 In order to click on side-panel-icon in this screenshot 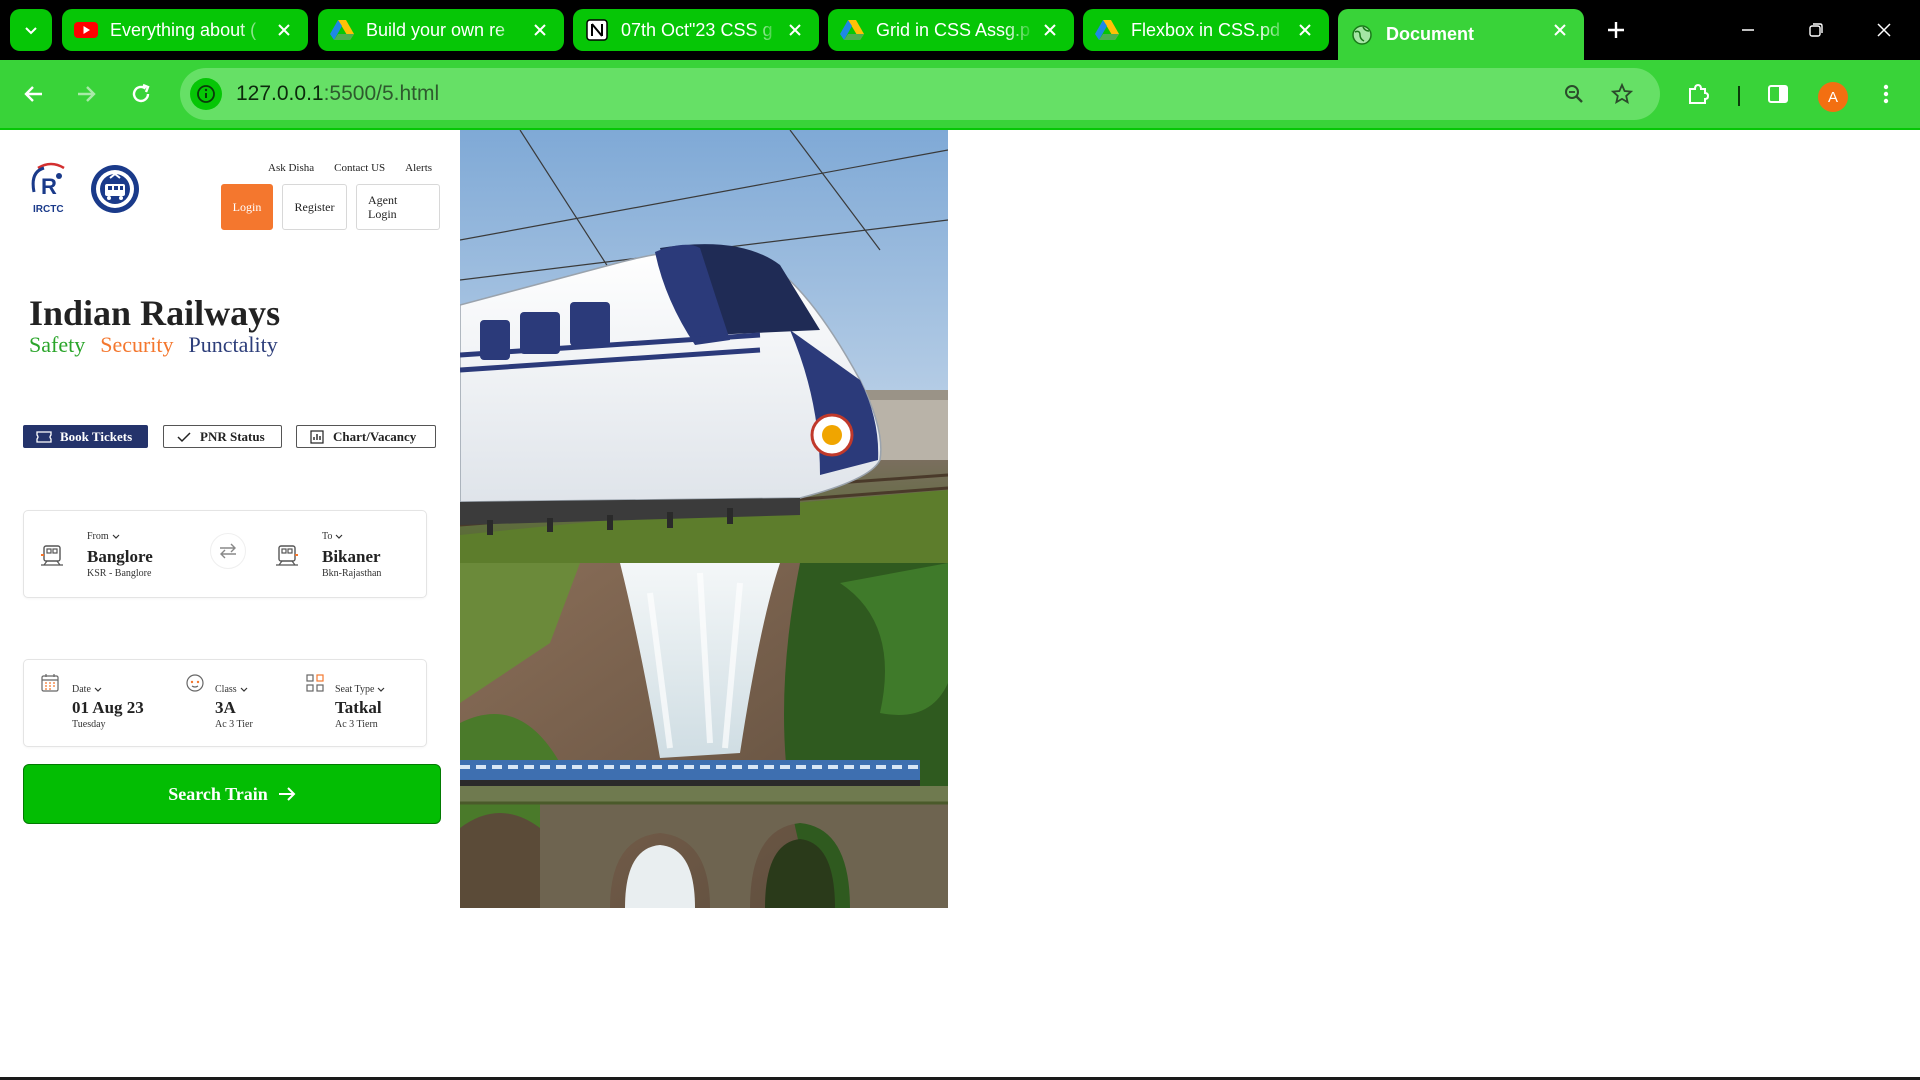, I will do `click(1778, 94)`.